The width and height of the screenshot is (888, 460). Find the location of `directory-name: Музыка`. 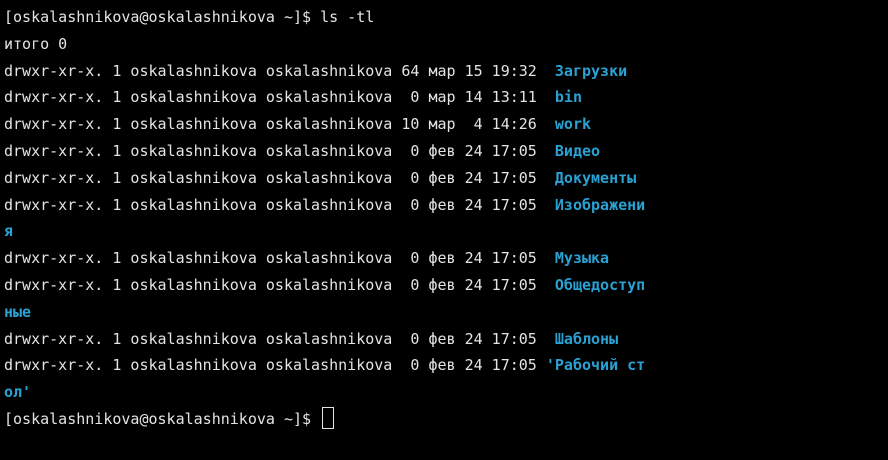

directory-name: Музыка is located at coordinates (582, 258).